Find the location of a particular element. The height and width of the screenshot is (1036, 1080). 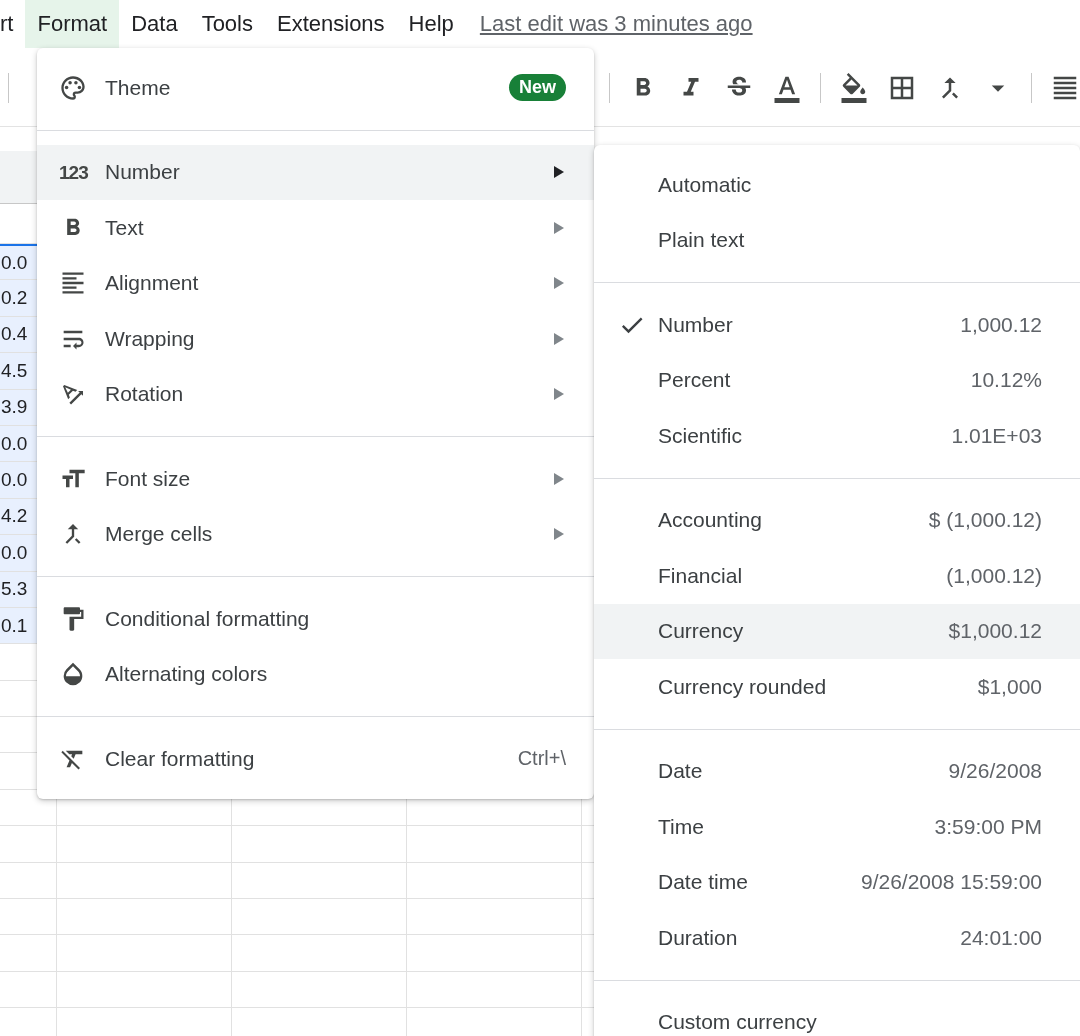

shortcut-text: Ctrl+\ is located at coordinates (541, 759).